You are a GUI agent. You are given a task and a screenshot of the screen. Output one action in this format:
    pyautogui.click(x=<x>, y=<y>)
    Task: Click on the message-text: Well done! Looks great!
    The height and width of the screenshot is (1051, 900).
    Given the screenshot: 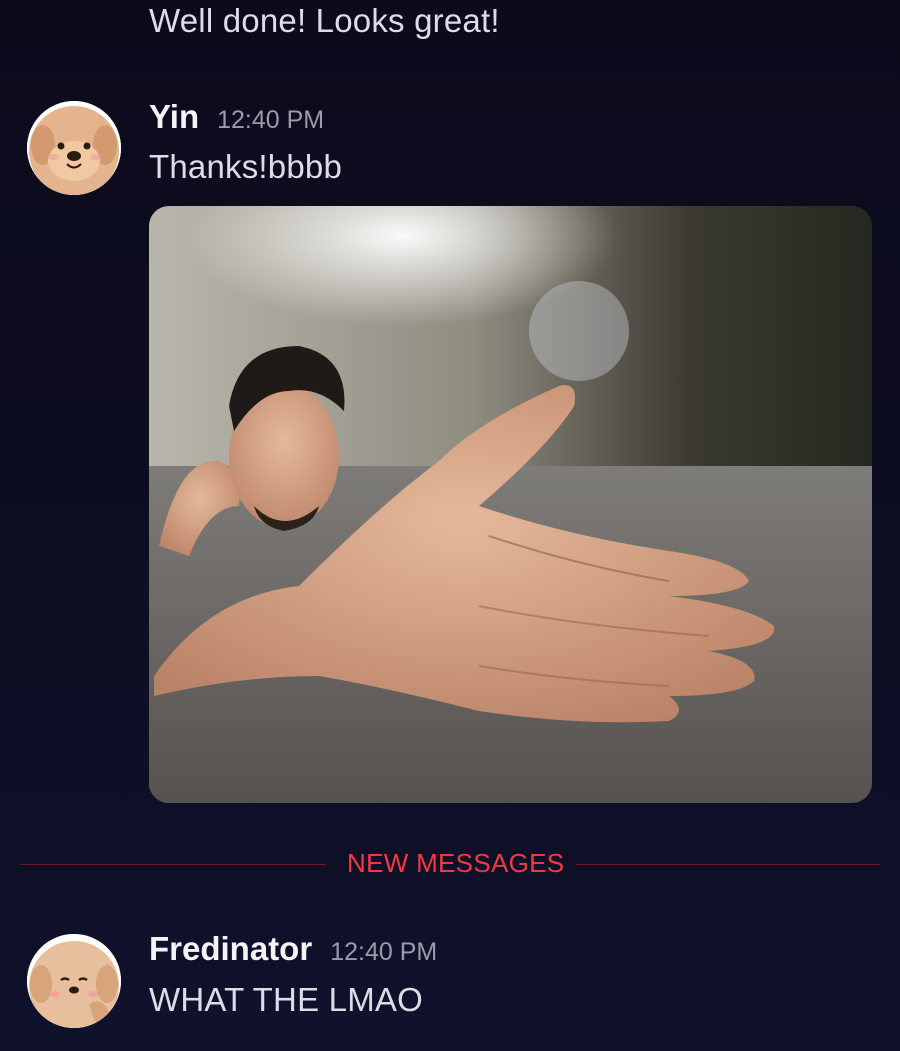 What is the action you would take?
    pyautogui.click(x=324, y=21)
    